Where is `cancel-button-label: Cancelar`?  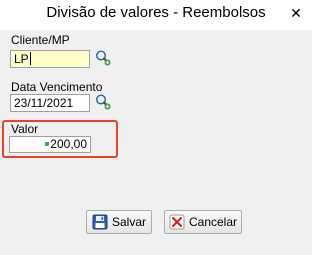 cancel-button-label: Cancelar is located at coordinates (213, 222).